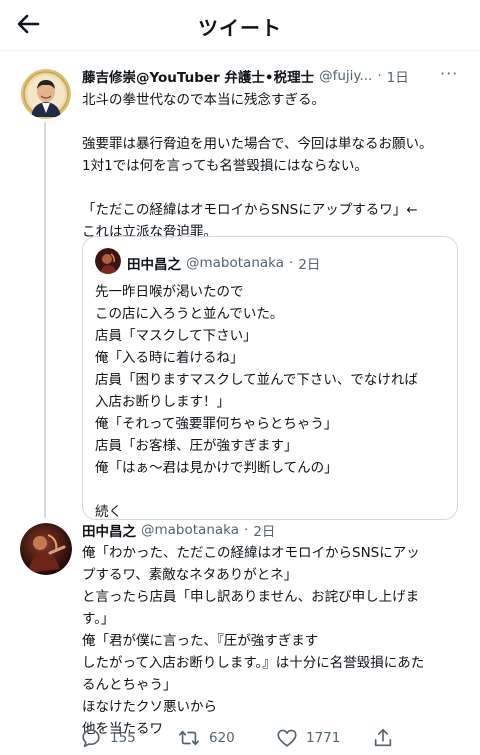 This screenshot has height=755, width=480. I want to click on quoted-author-row: 田中昌之 @mabotanaka · 2日, so click(223, 263).